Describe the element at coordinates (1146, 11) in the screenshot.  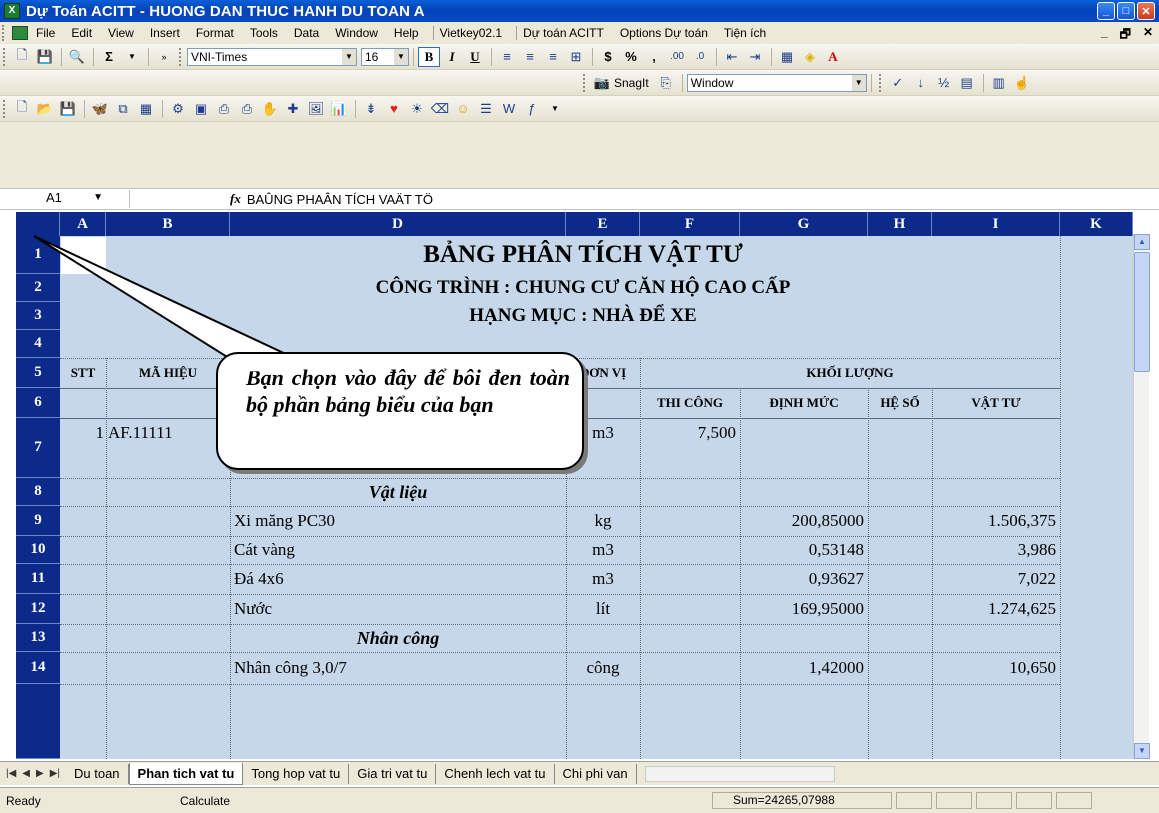
I see `close-button: ✕` at that location.